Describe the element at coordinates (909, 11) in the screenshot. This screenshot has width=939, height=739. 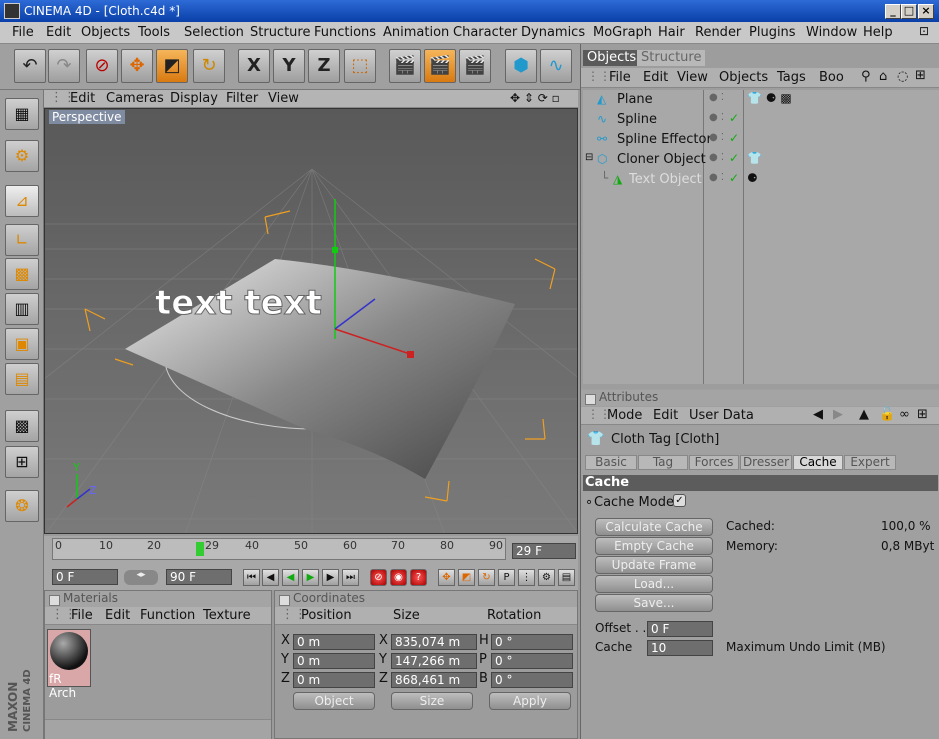
I see `maximize-button: □` at that location.